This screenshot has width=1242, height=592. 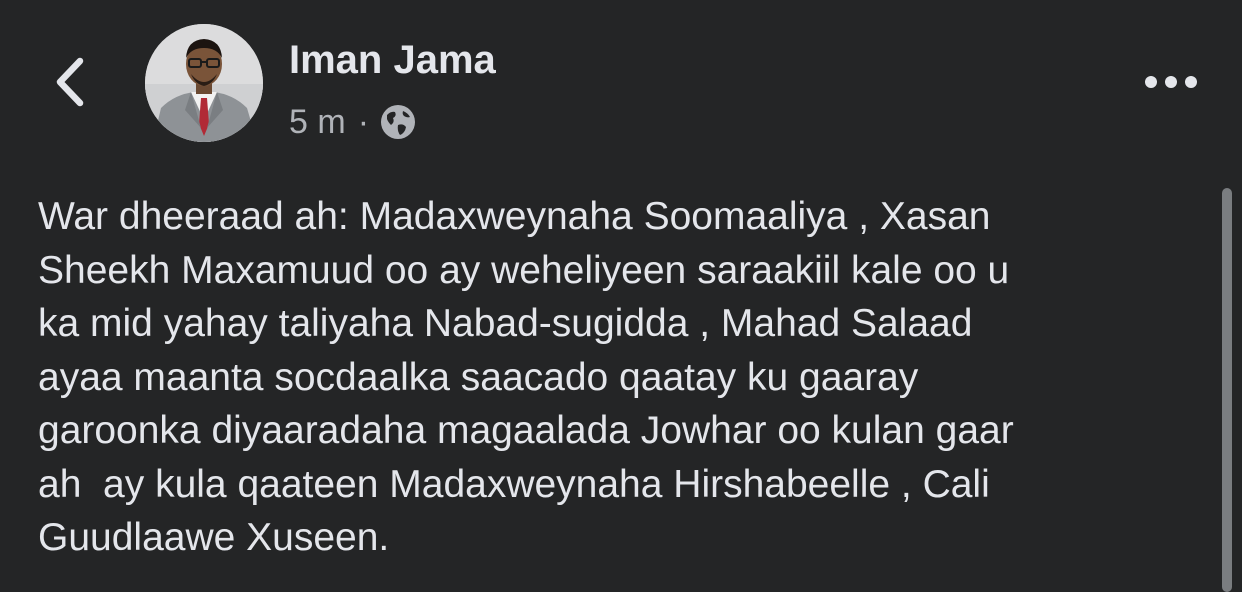 What do you see at coordinates (398, 122) in the screenshot?
I see `globe-icon` at bounding box center [398, 122].